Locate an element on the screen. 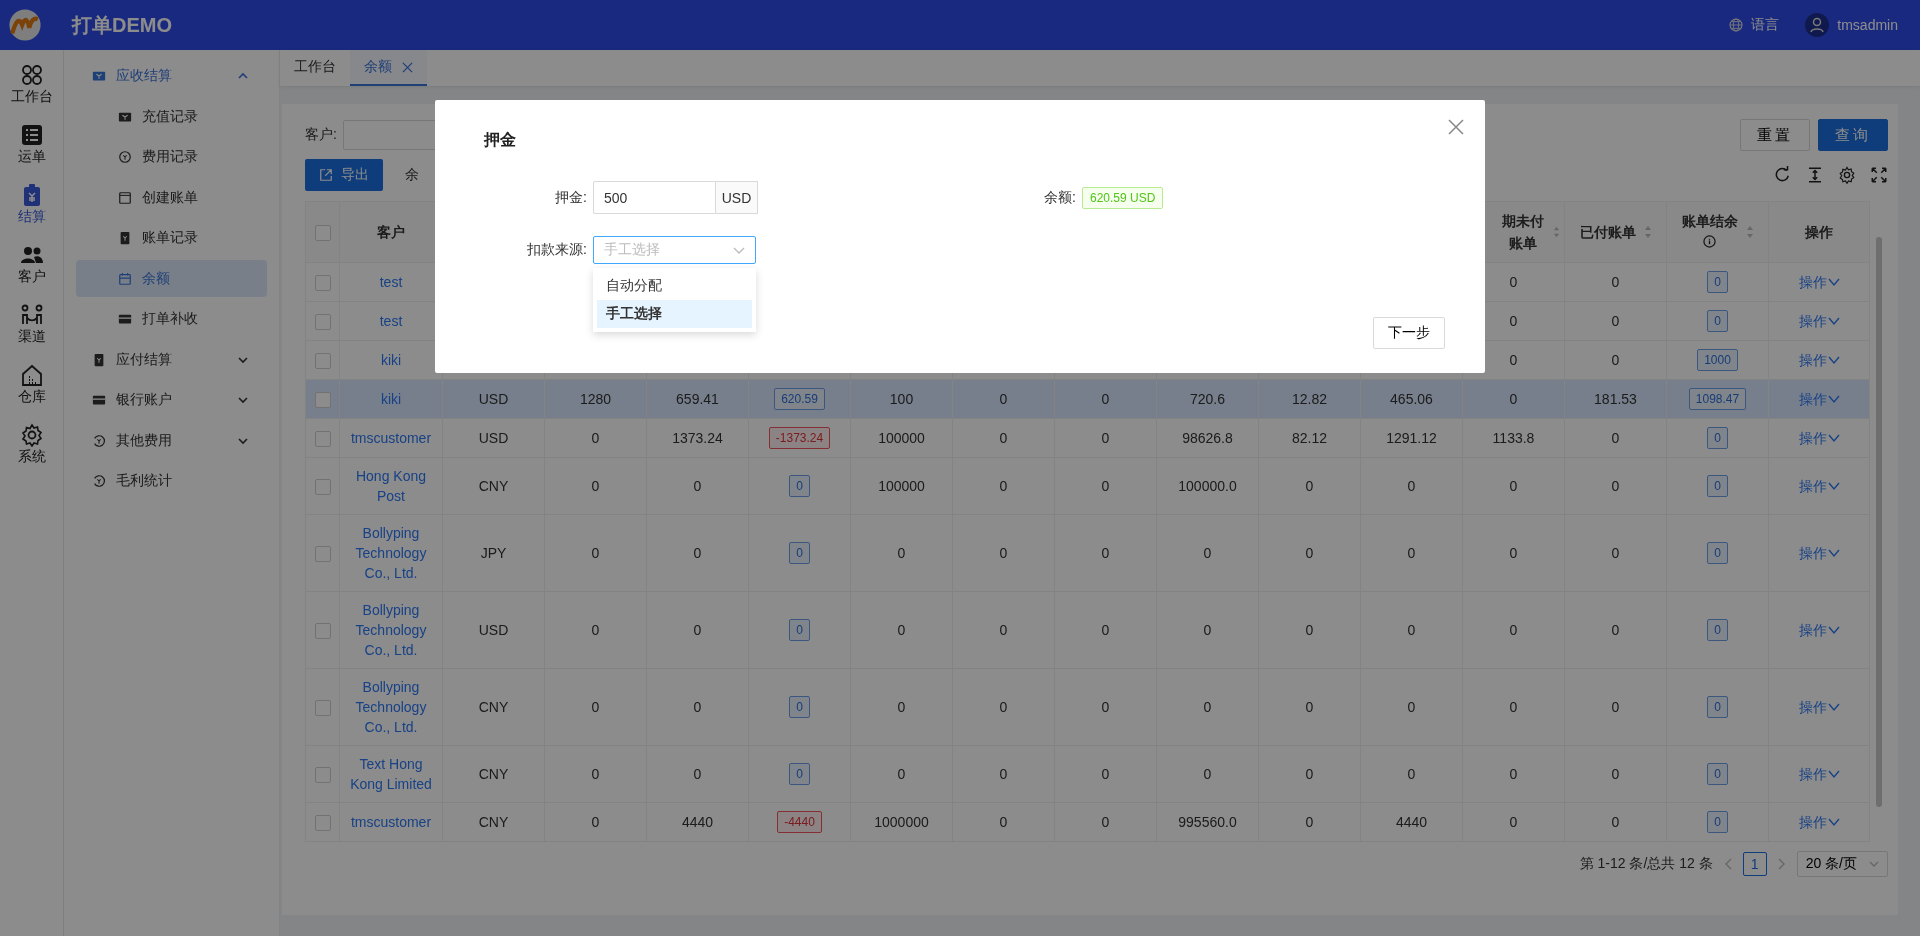 This screenshot has height=936, width=1920. summary-text: 余 is located at coordinates (412, 175).